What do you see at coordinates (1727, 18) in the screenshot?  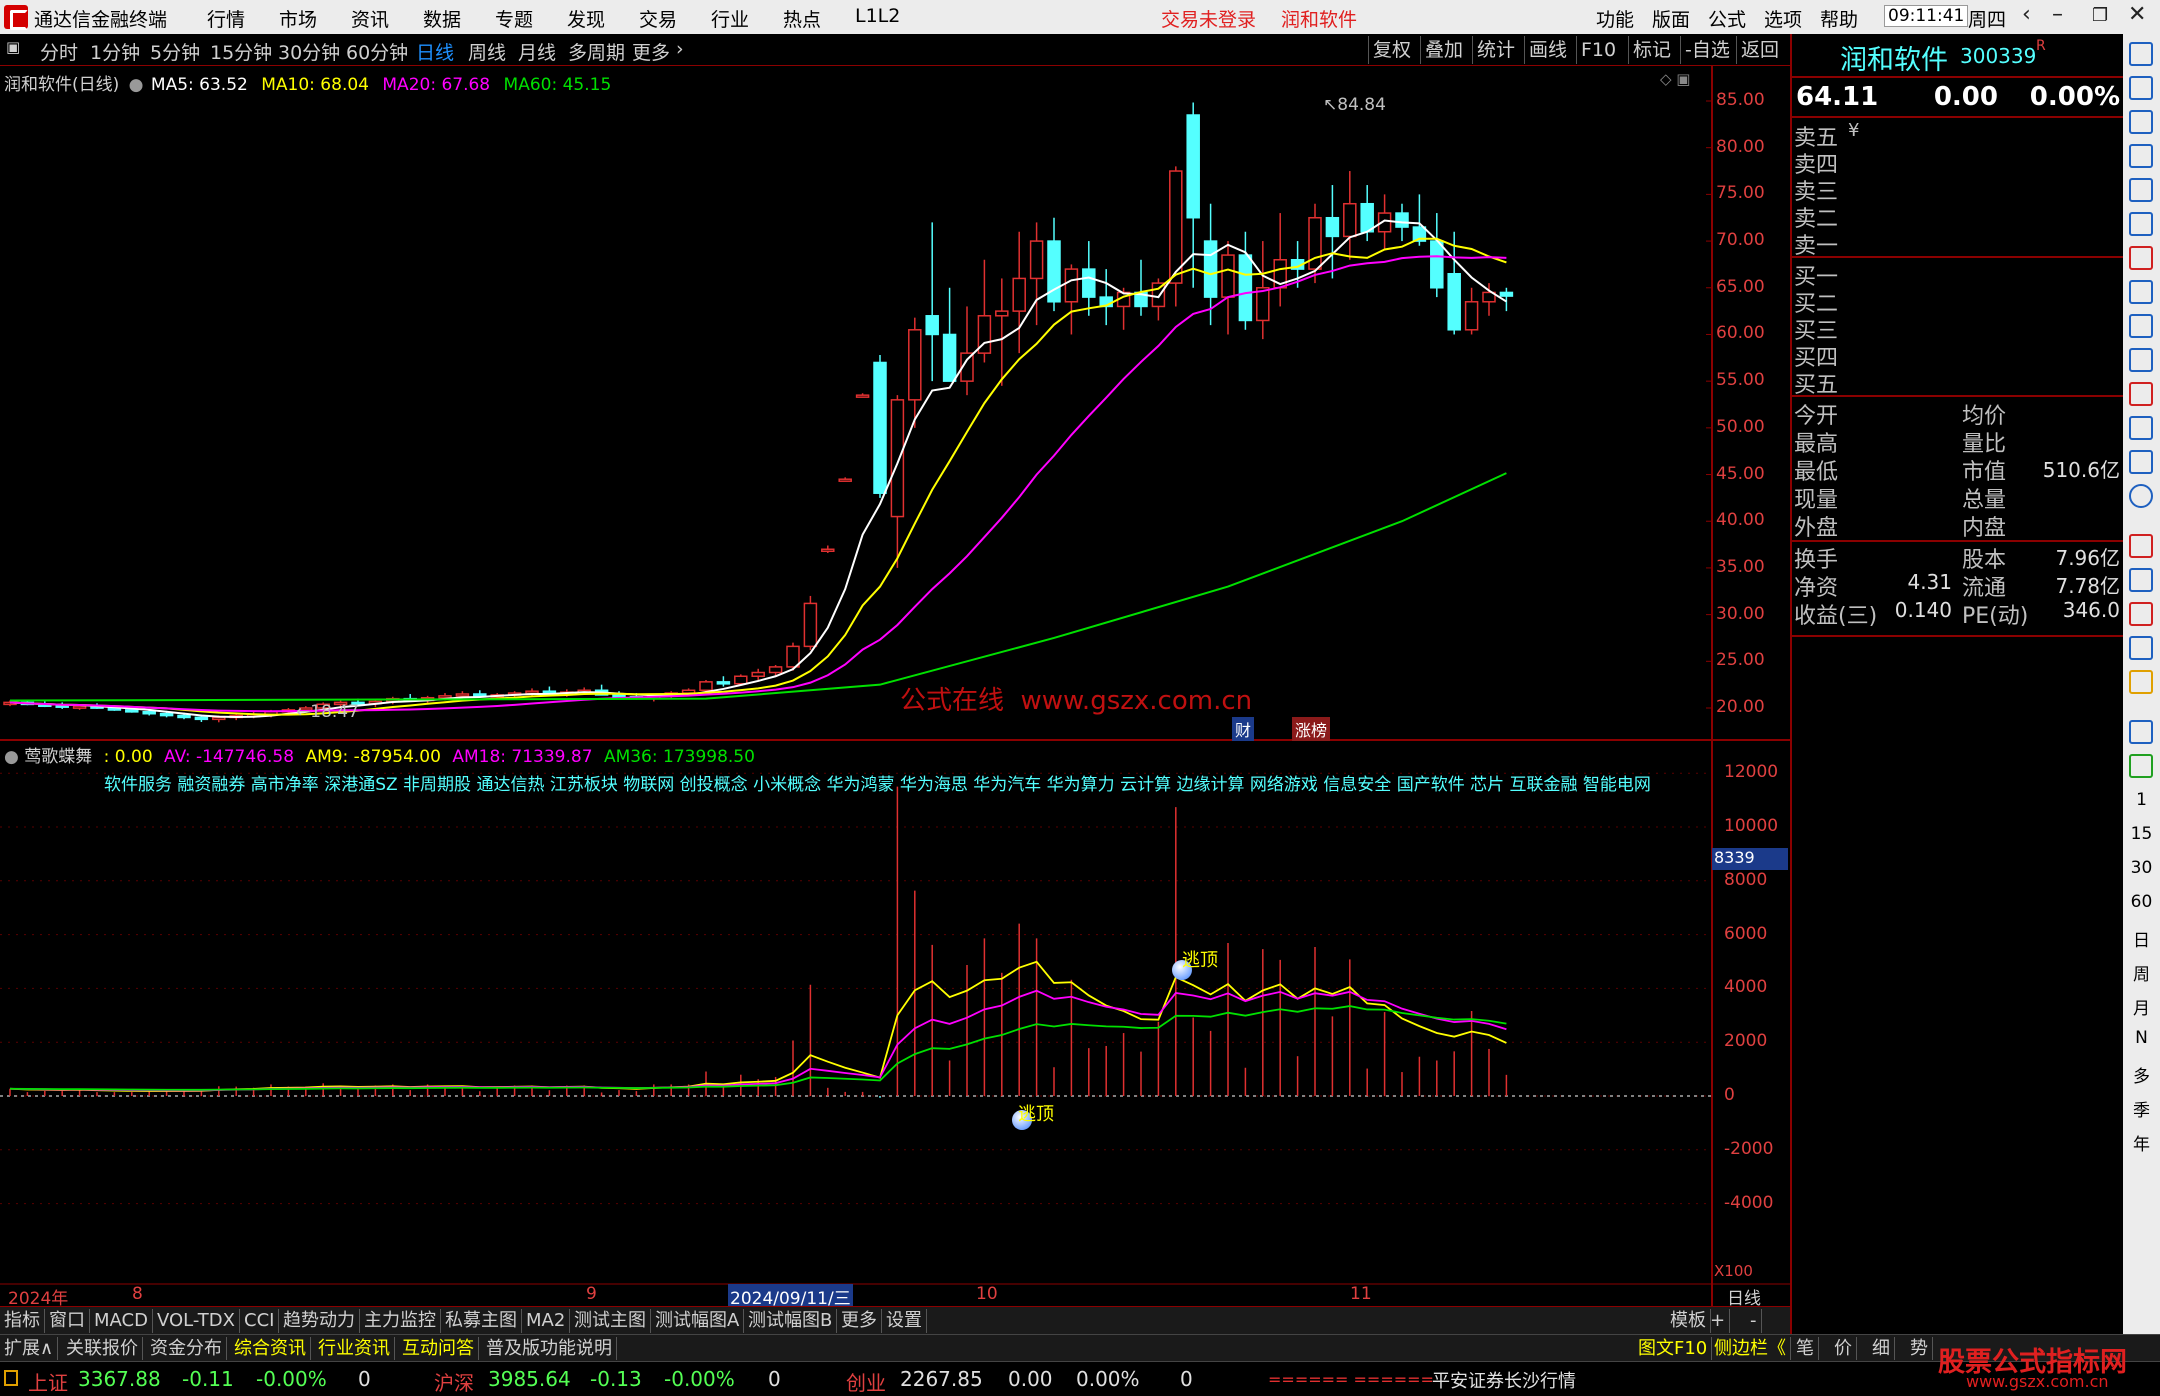 I see `menu-gongshi: 公式` at bounding box center [1727, 18].